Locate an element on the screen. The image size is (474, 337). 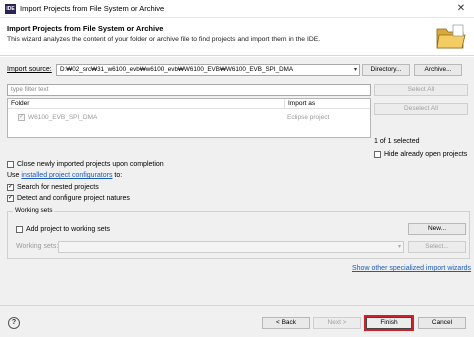
add-to-working-sets-checkbox is located at coordinates (19, 229).